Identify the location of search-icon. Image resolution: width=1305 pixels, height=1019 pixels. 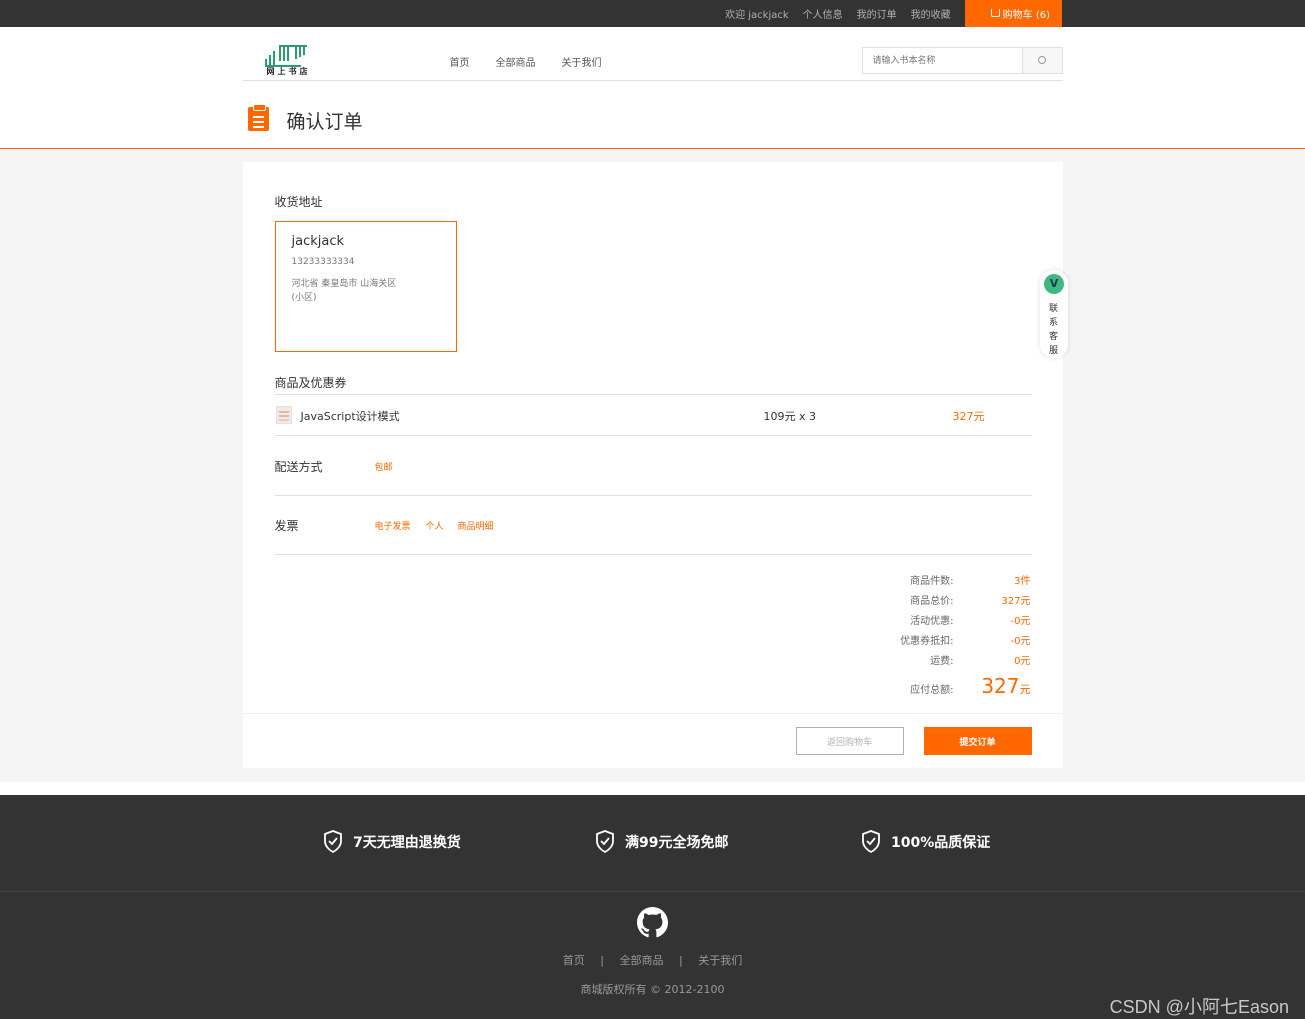
(1041, 60).